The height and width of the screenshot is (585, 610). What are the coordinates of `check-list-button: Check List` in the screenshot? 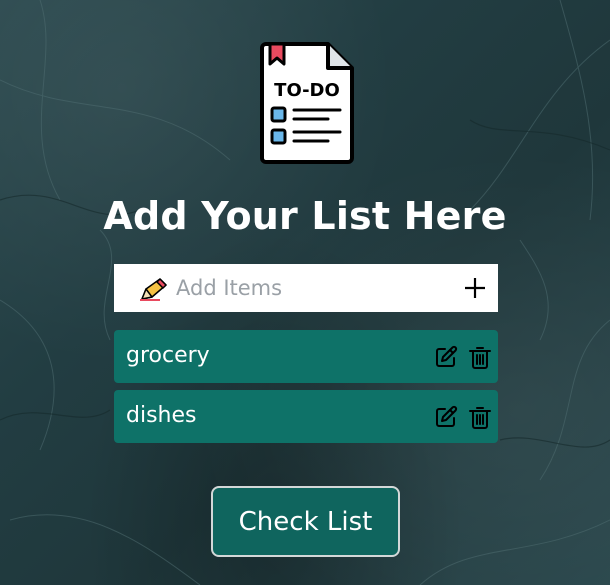 It's located at (305, 521).